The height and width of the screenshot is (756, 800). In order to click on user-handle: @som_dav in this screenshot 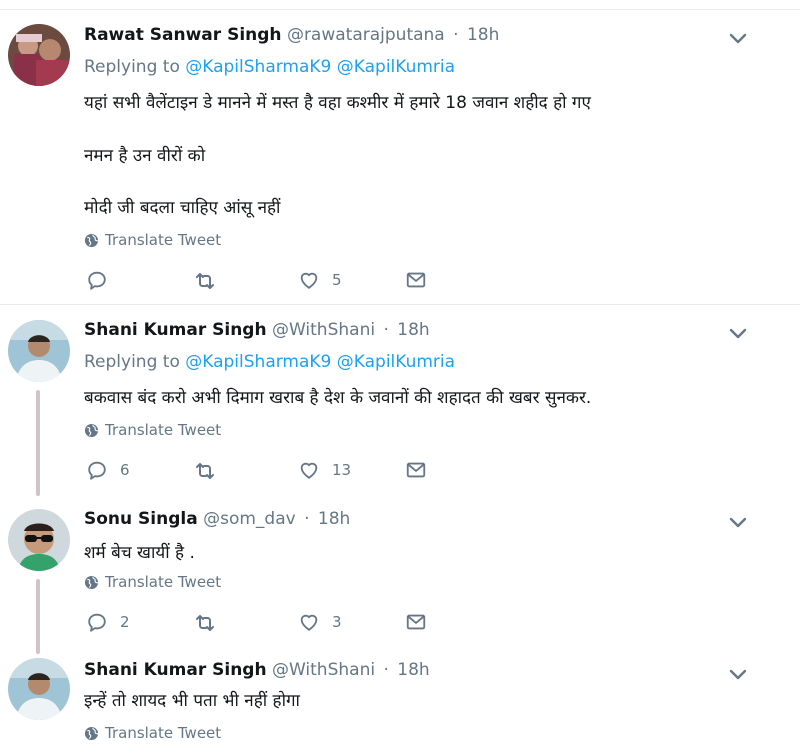, I will do `click(249, 519)`.